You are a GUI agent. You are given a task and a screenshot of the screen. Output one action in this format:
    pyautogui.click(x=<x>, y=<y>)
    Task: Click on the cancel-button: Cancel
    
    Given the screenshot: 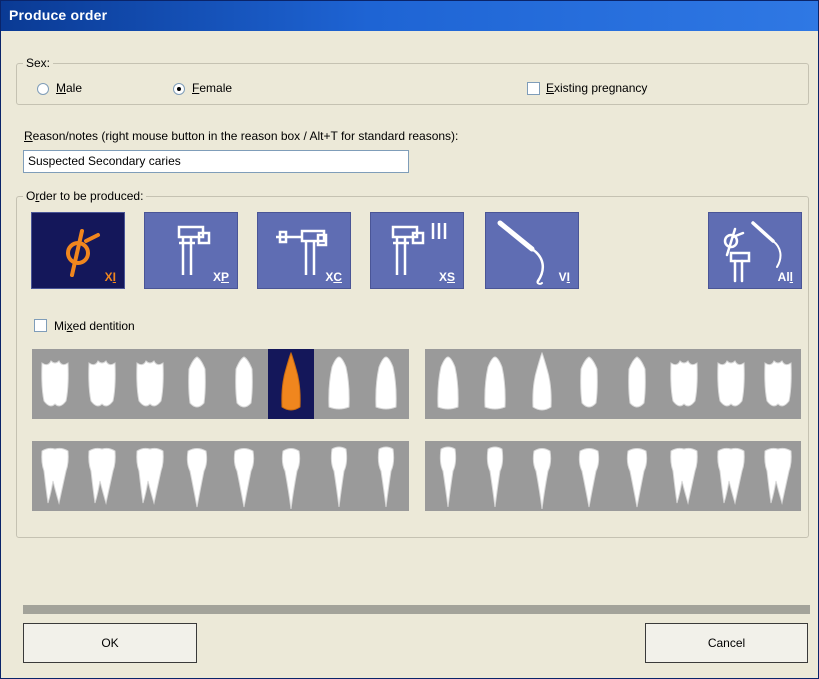 What is the action you would take?
    pyautogui.click(x=726, y=643)
    